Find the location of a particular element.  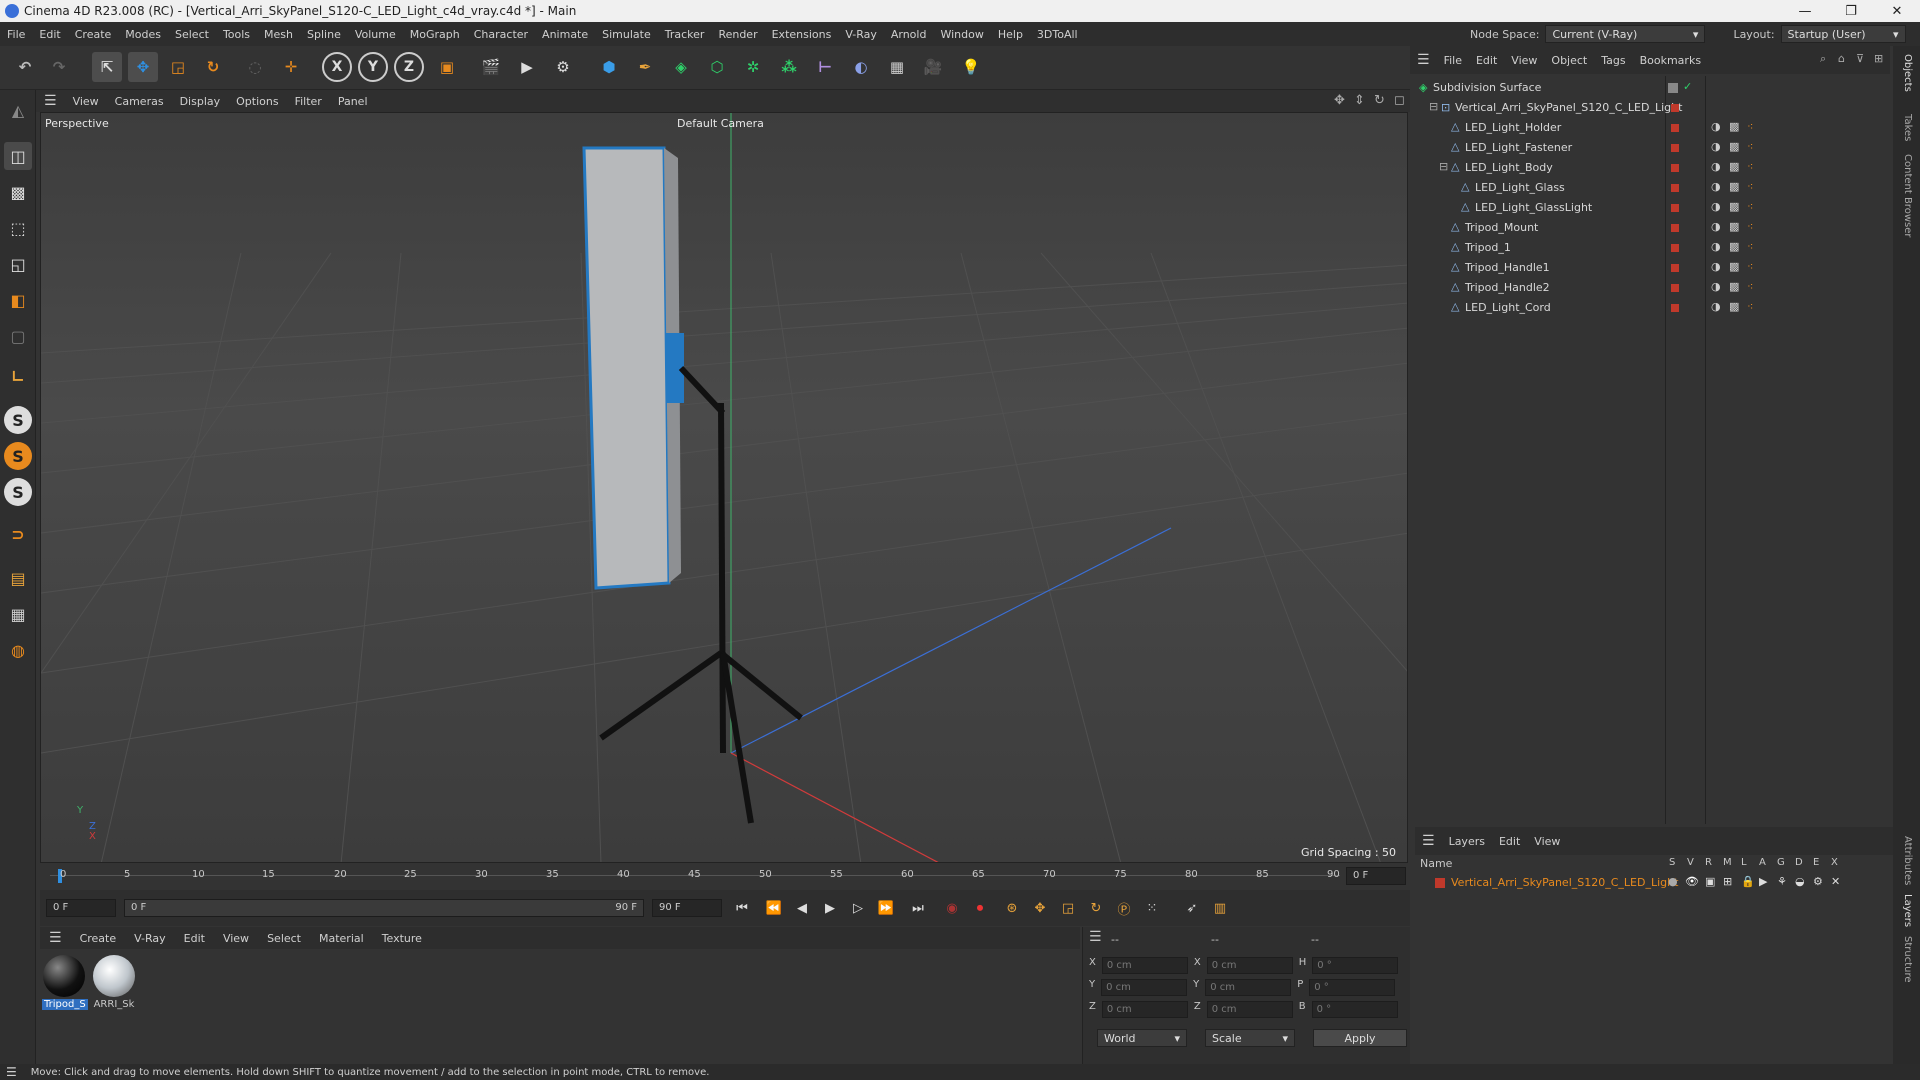

subdivision-icon: ◈ is located at coordinates (681, 67).